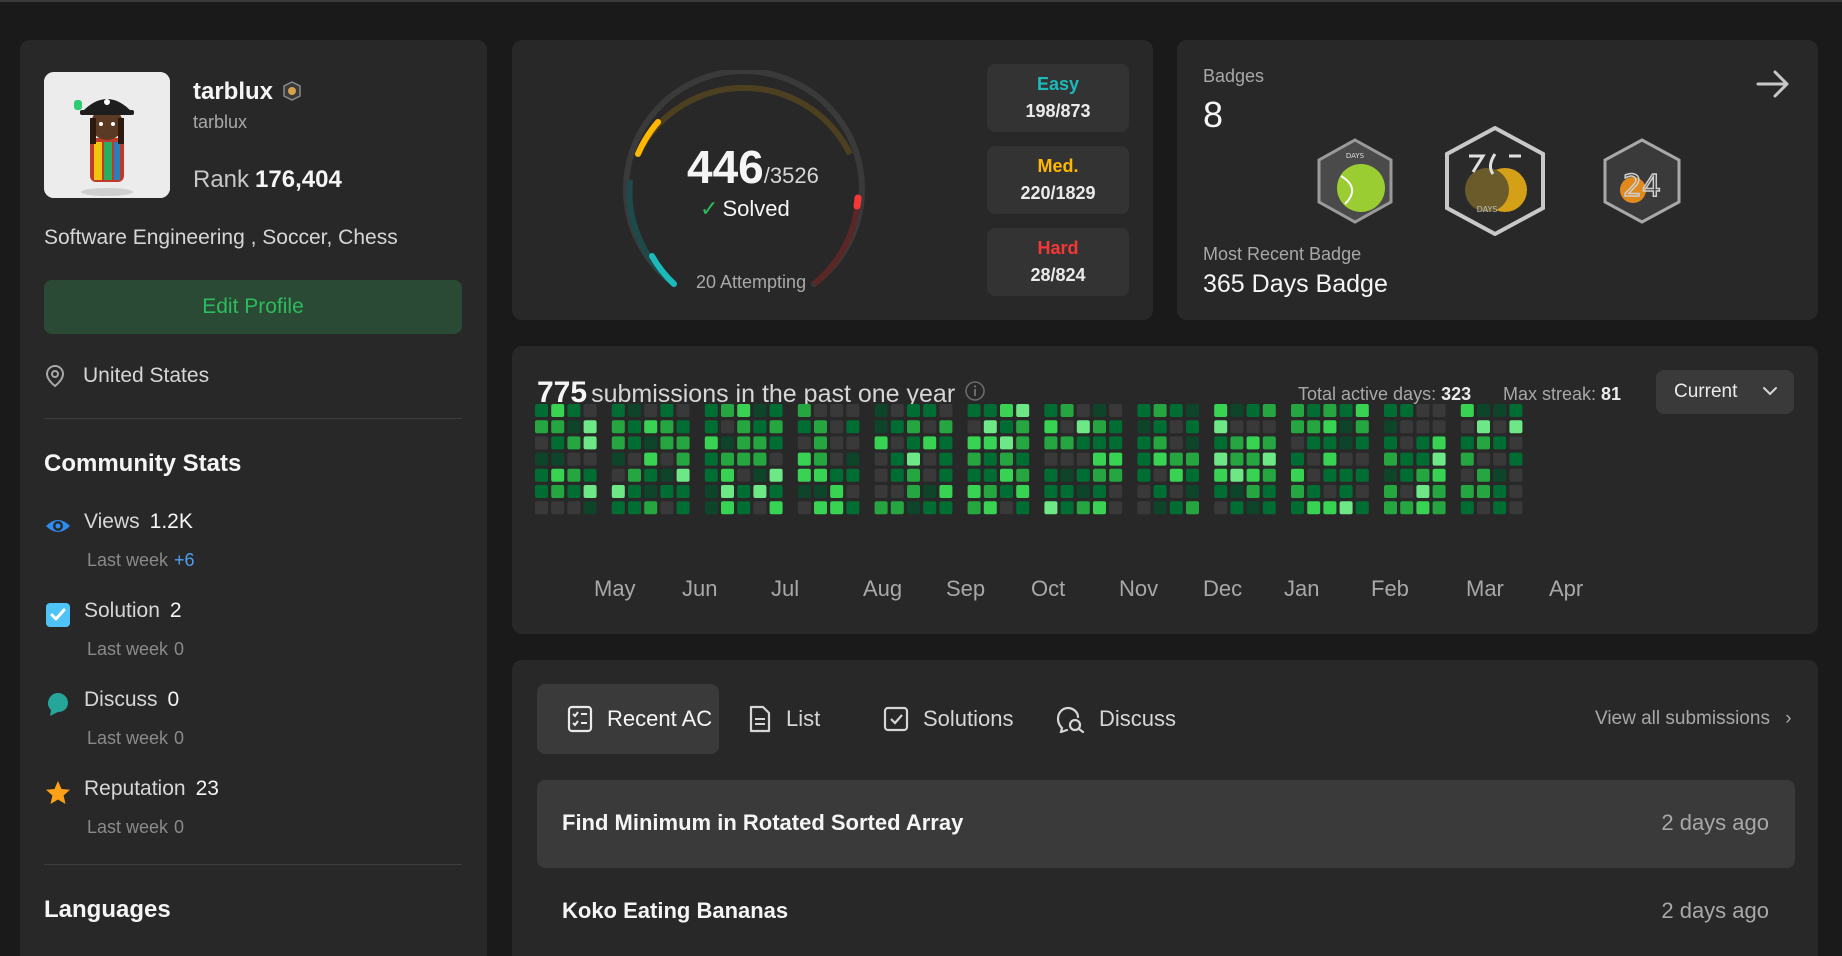  Describe the element at coordinates (1495, 181) in the screenshot. I see `365-days-badge-icon: DAYS` at that location.